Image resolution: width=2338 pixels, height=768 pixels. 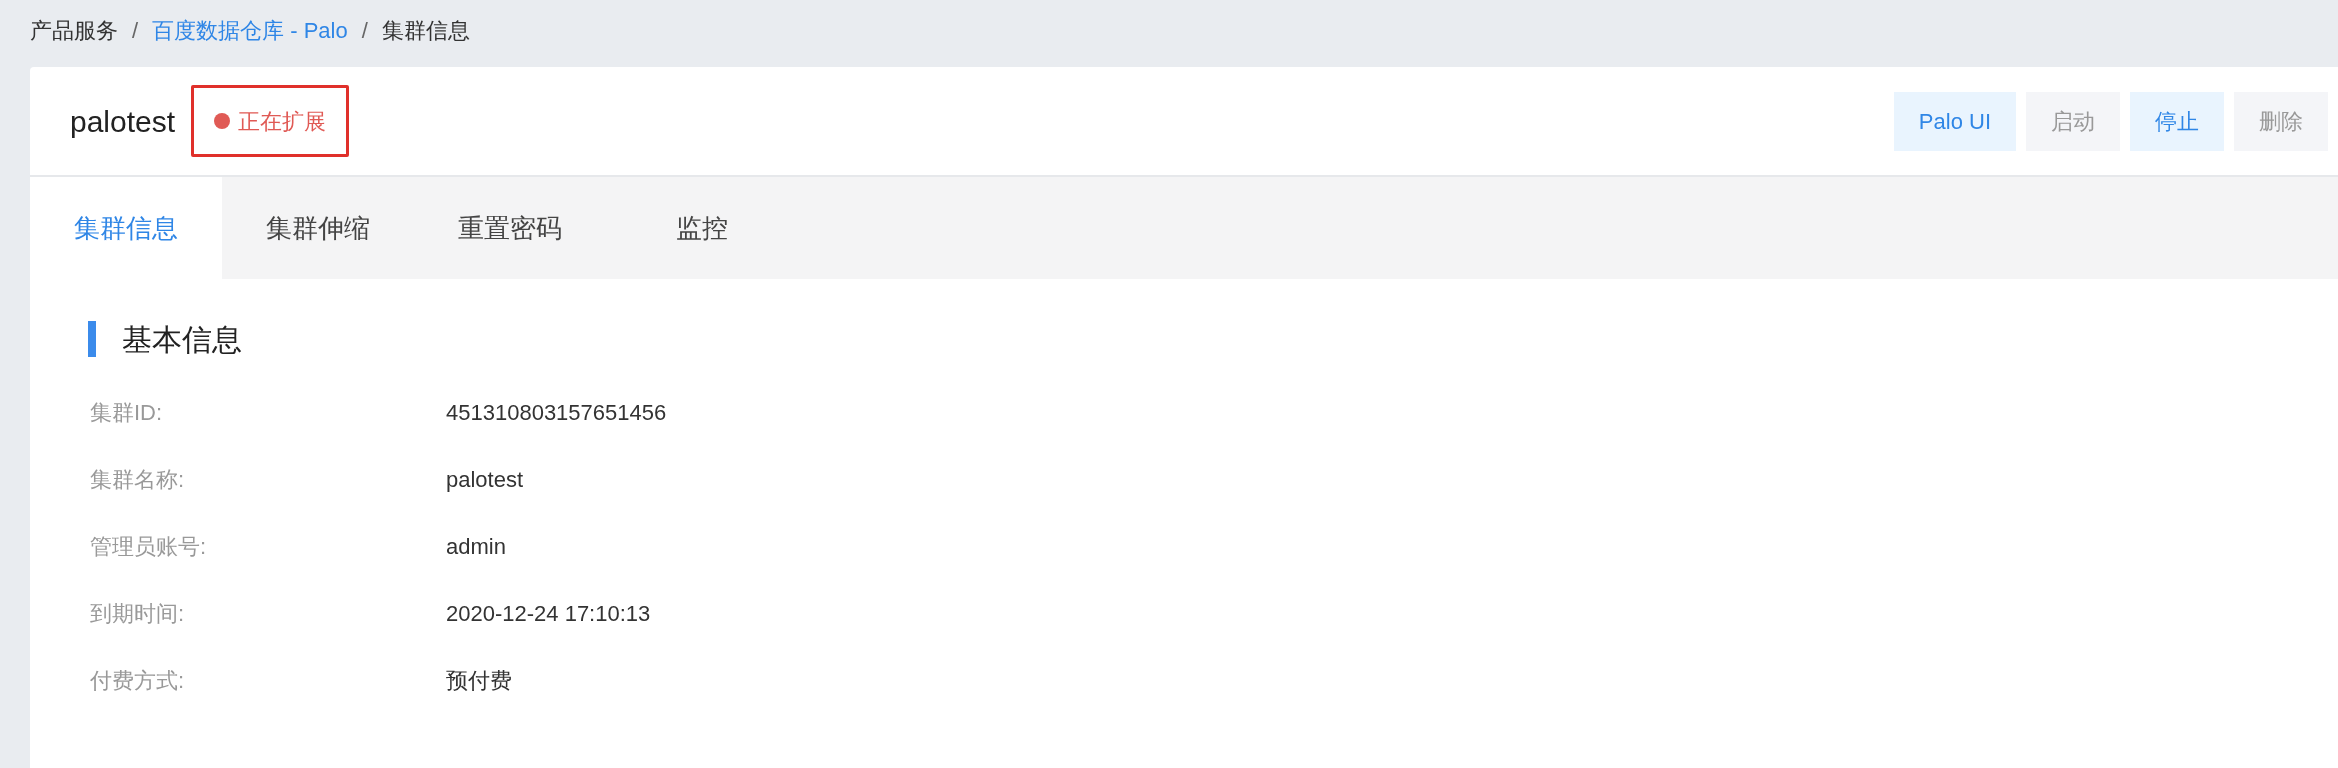 What do you see at coordinates (2177, 121) in the screenshot?
I see `action-button: 停止` at bounding box center [2177, 121].